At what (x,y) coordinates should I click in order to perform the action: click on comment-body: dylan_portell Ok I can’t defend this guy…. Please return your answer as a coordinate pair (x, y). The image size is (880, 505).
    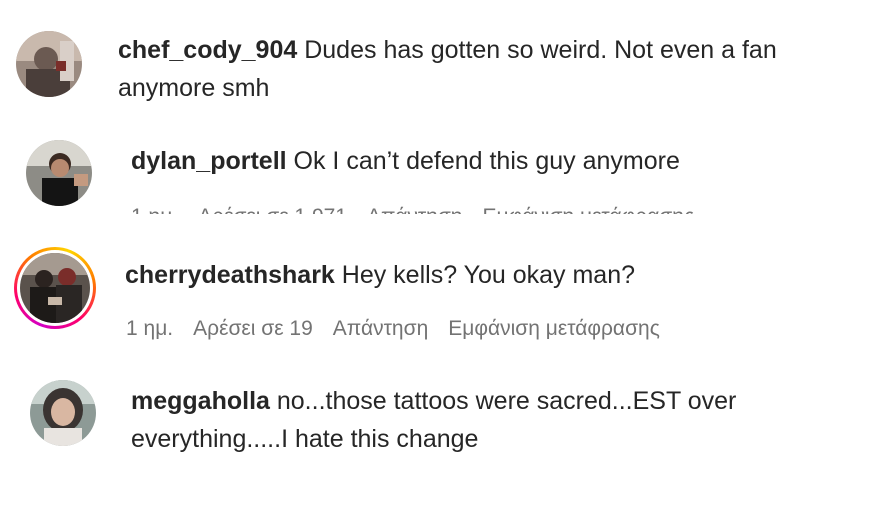
    Looking at the image, I should click on (496, 161).